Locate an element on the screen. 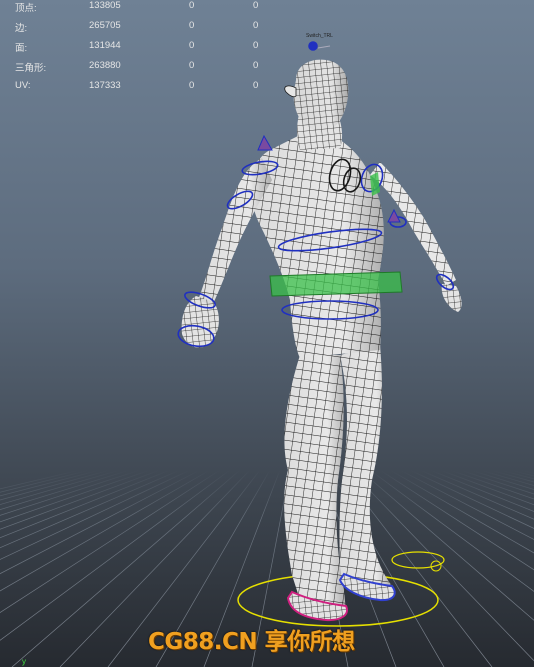 Image resolution: width=534 pixels, height=667 pixels. hud-value: 265705 is located at coordinates (105, 25).